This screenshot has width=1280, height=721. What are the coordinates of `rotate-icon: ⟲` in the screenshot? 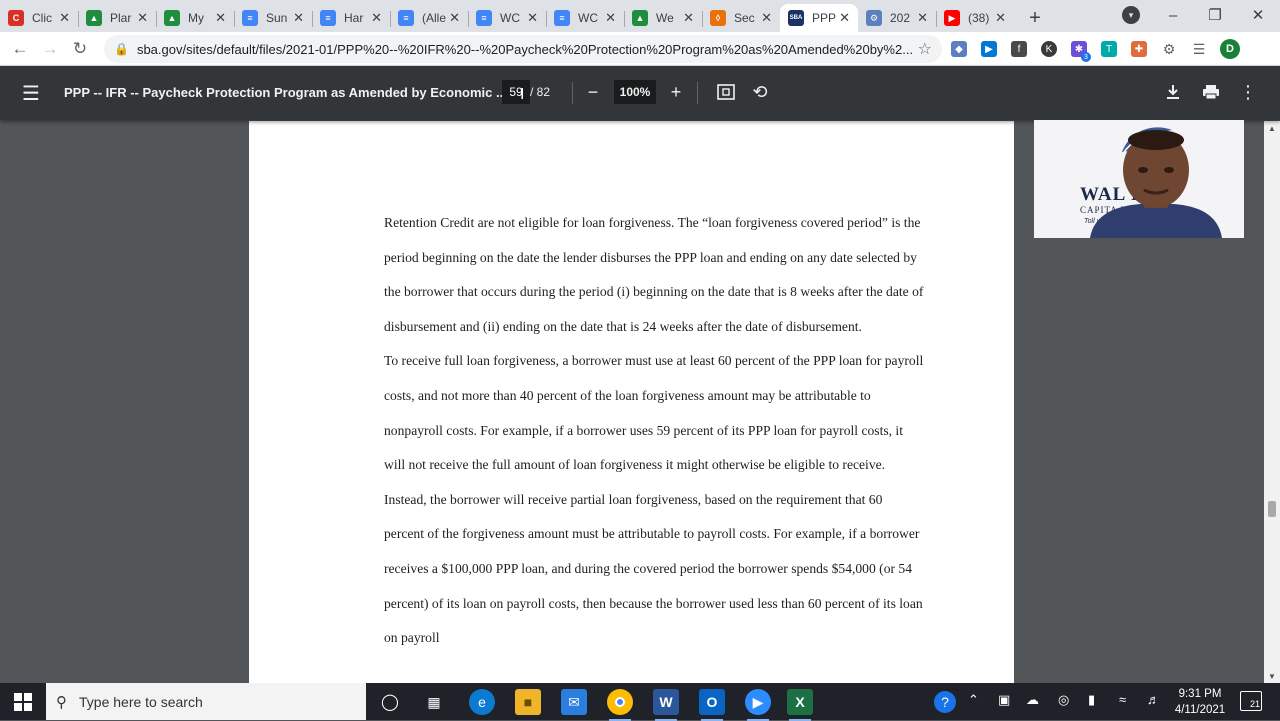 It's located at (760, 92).